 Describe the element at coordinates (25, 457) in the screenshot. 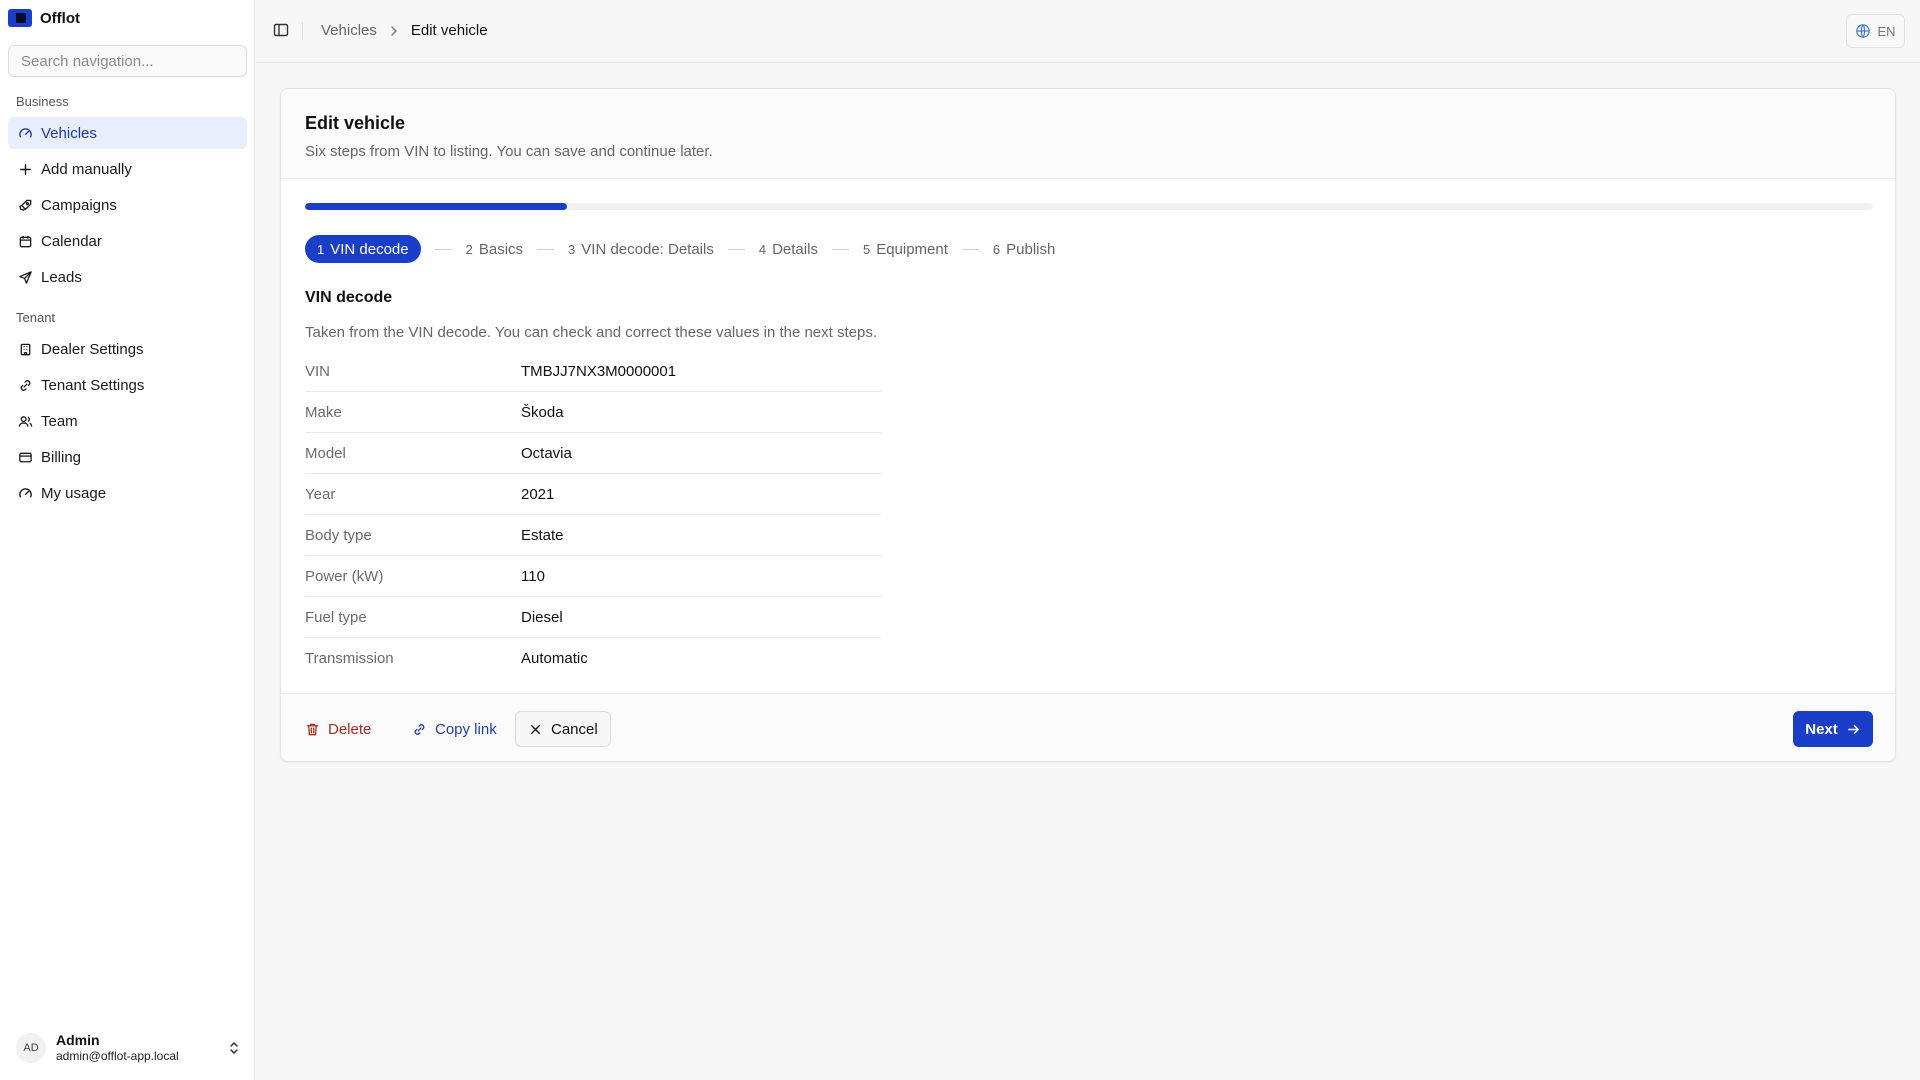

I see `credit-card-icon` at that location.